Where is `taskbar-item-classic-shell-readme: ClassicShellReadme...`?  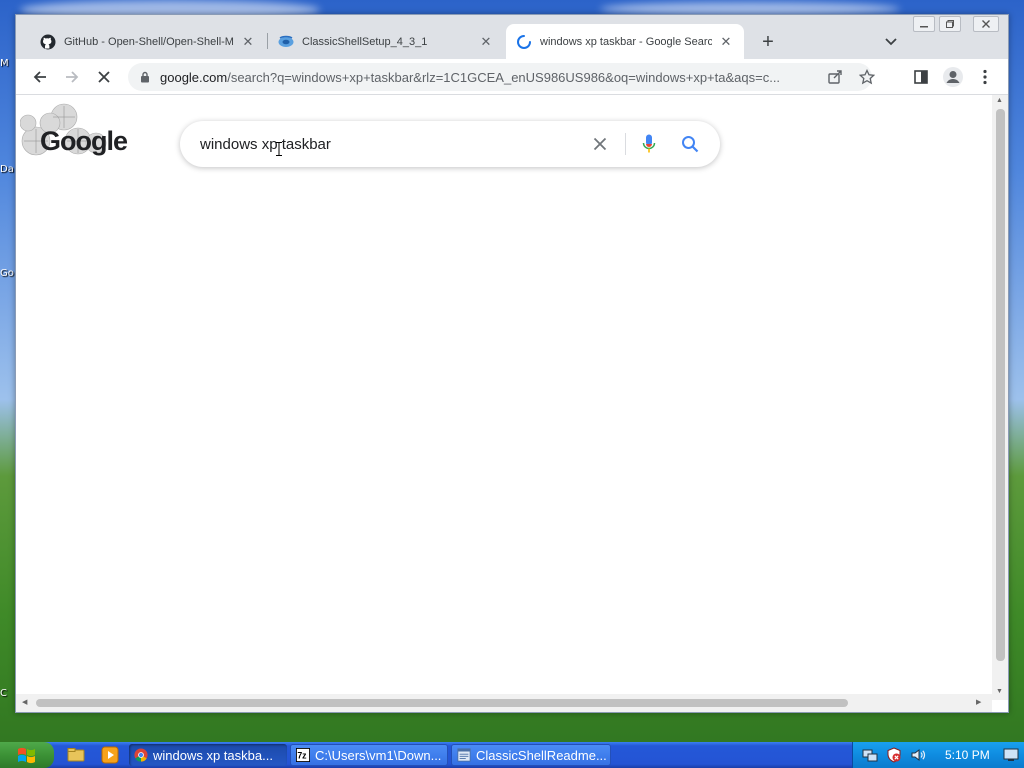
taskbar-item-classic-shell-readme: ClassicShellReadme... is located at coordinates (531, 755).